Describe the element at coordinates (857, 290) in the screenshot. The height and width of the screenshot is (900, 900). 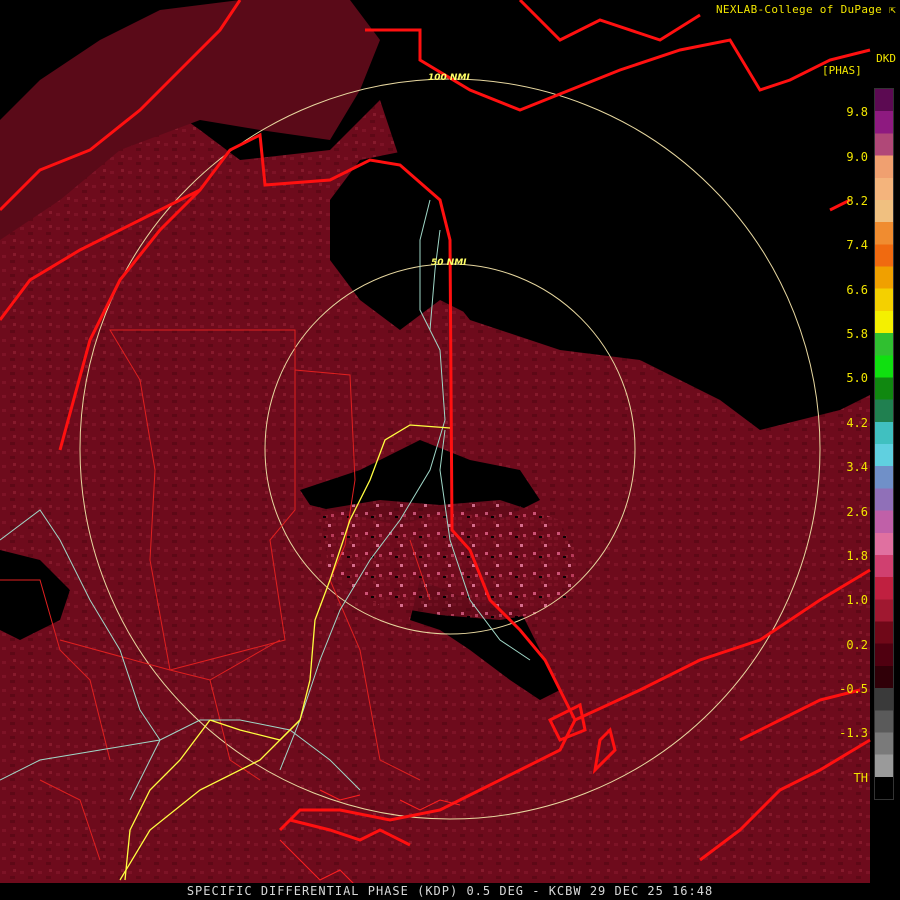
I see `legend-label: 6.6` at that location.